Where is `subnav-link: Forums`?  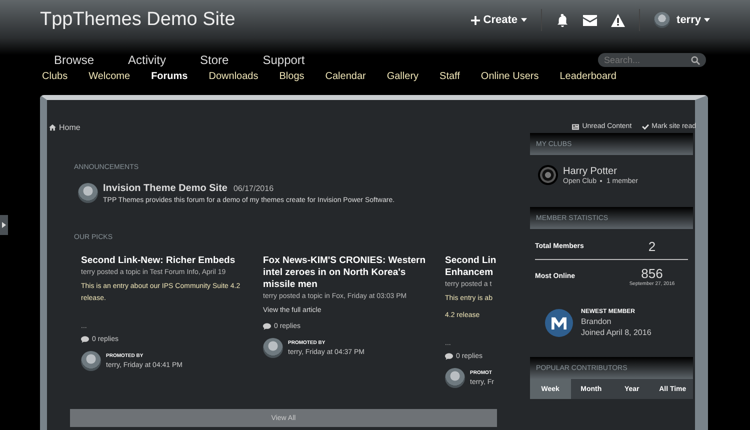
subnav-link: Forums is located at coordinates (169, 76).